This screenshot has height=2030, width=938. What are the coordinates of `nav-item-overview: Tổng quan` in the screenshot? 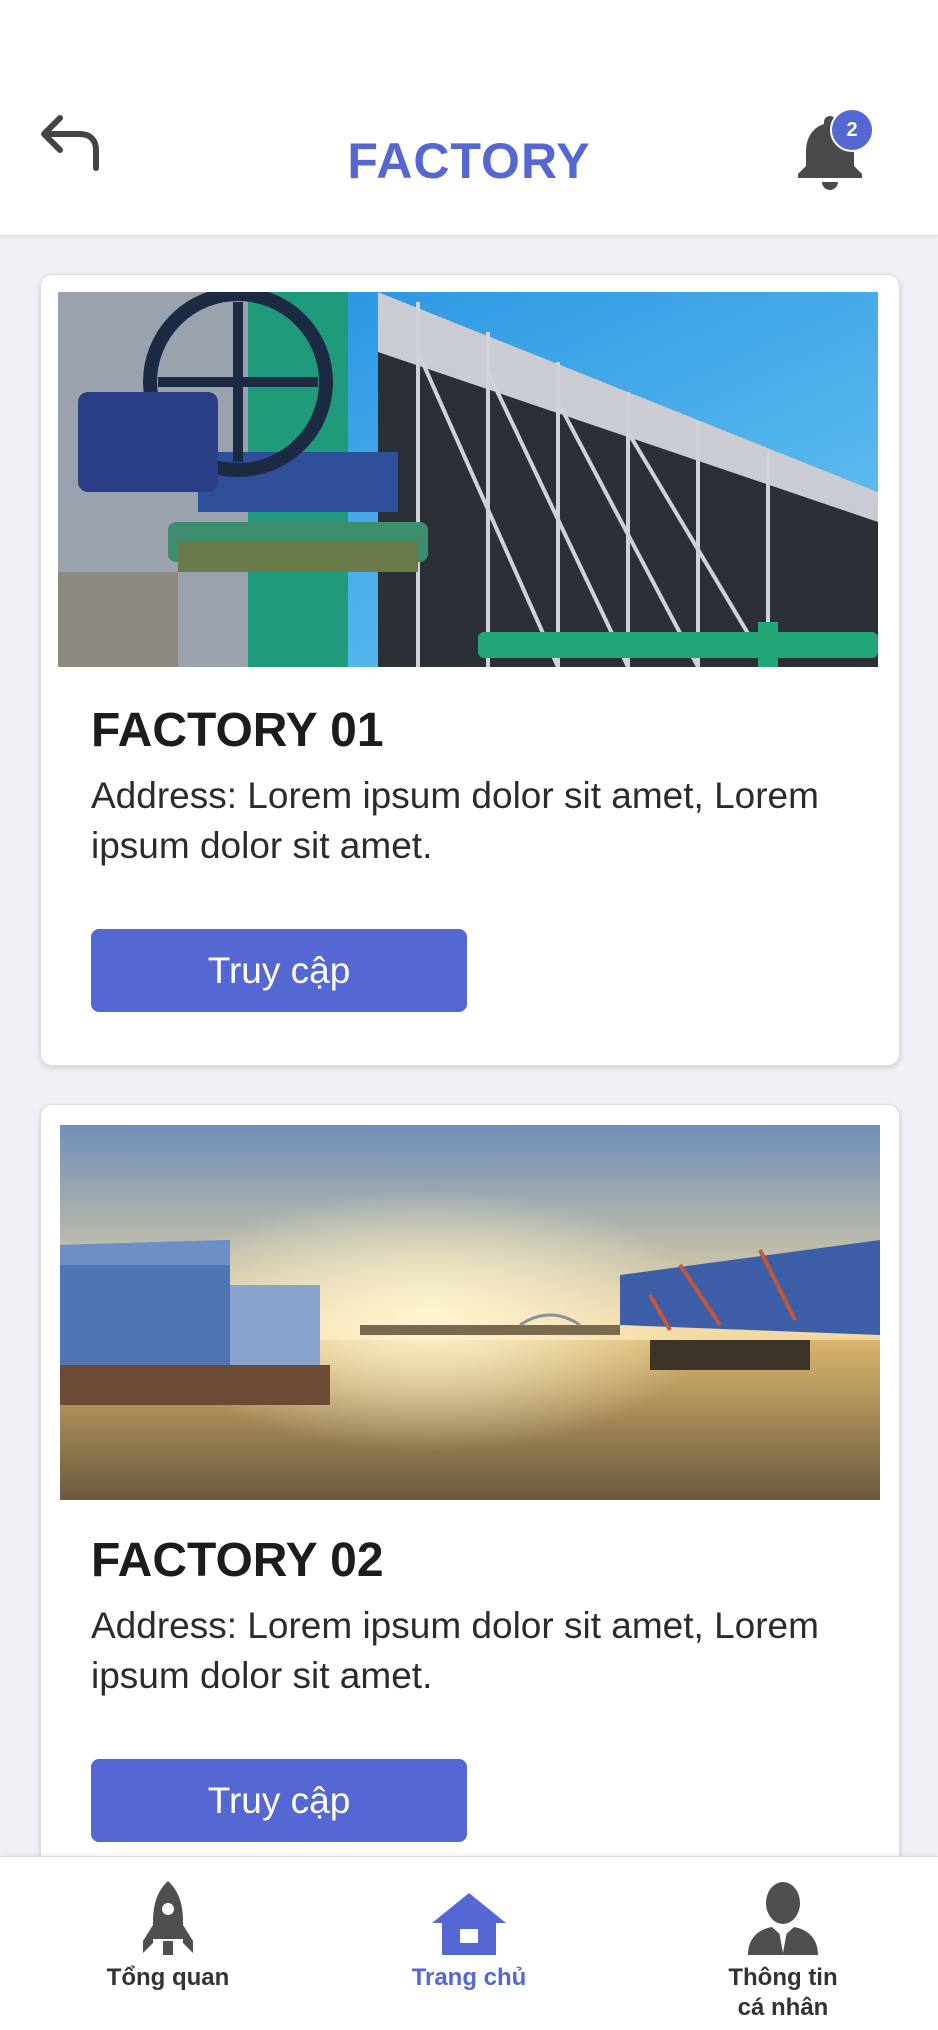 It's located at (168, 1943).